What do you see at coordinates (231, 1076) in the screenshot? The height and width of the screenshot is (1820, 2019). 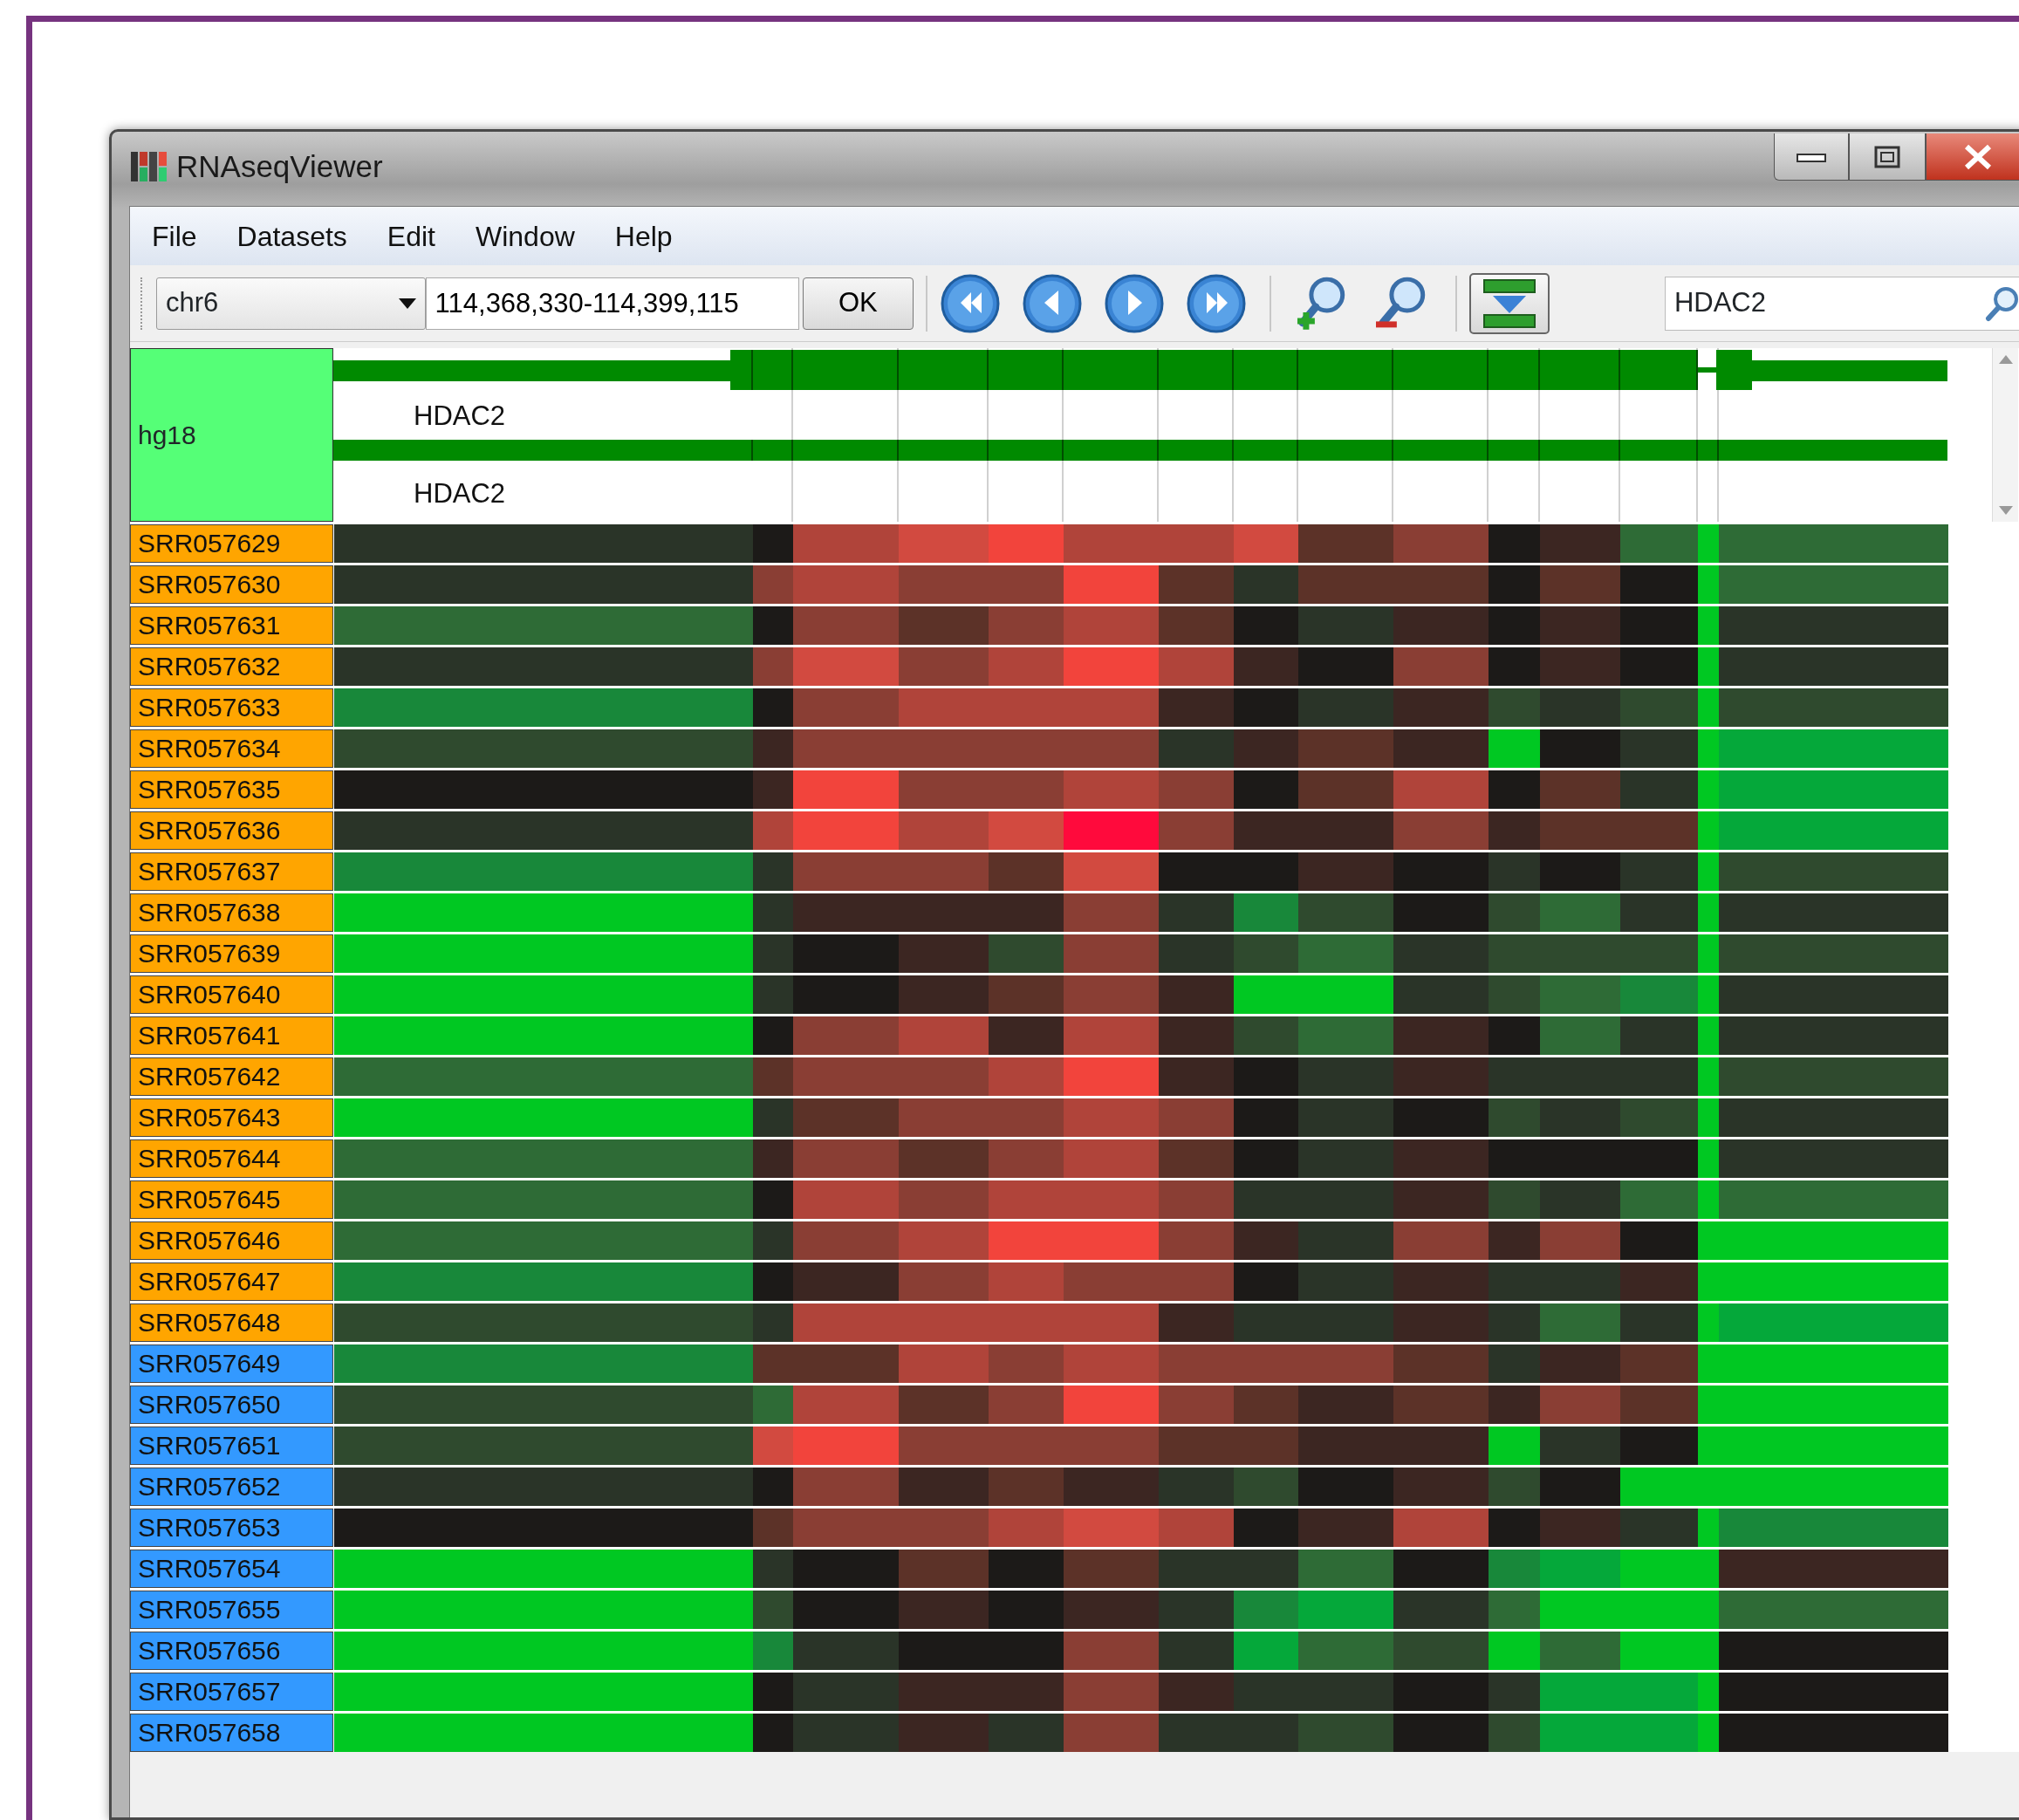 I see `sample-label: SRR057642` at bounding box center [231, 1076].